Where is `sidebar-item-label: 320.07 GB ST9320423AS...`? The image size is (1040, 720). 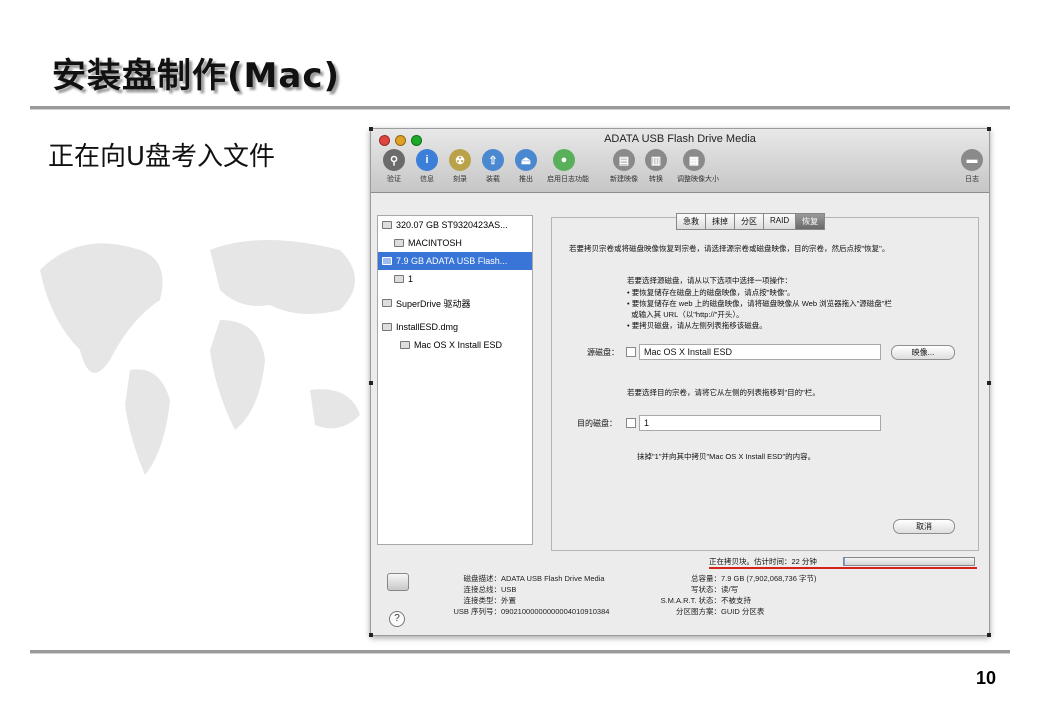
sidebar-item-label: 320.07 GB ST9320423AS... is located at coordinates (452, 225).